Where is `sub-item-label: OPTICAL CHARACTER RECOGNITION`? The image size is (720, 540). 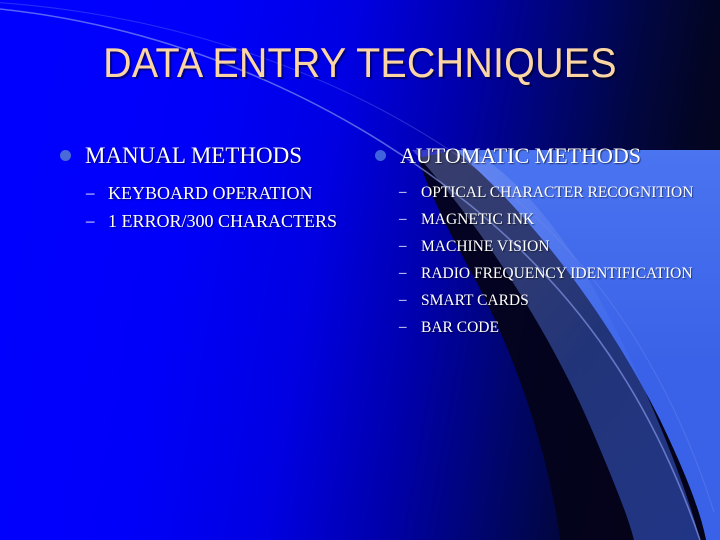 sub-item-label: OPTICAL CHARACTER RECOGNITION is located at coordinates (557, 192).